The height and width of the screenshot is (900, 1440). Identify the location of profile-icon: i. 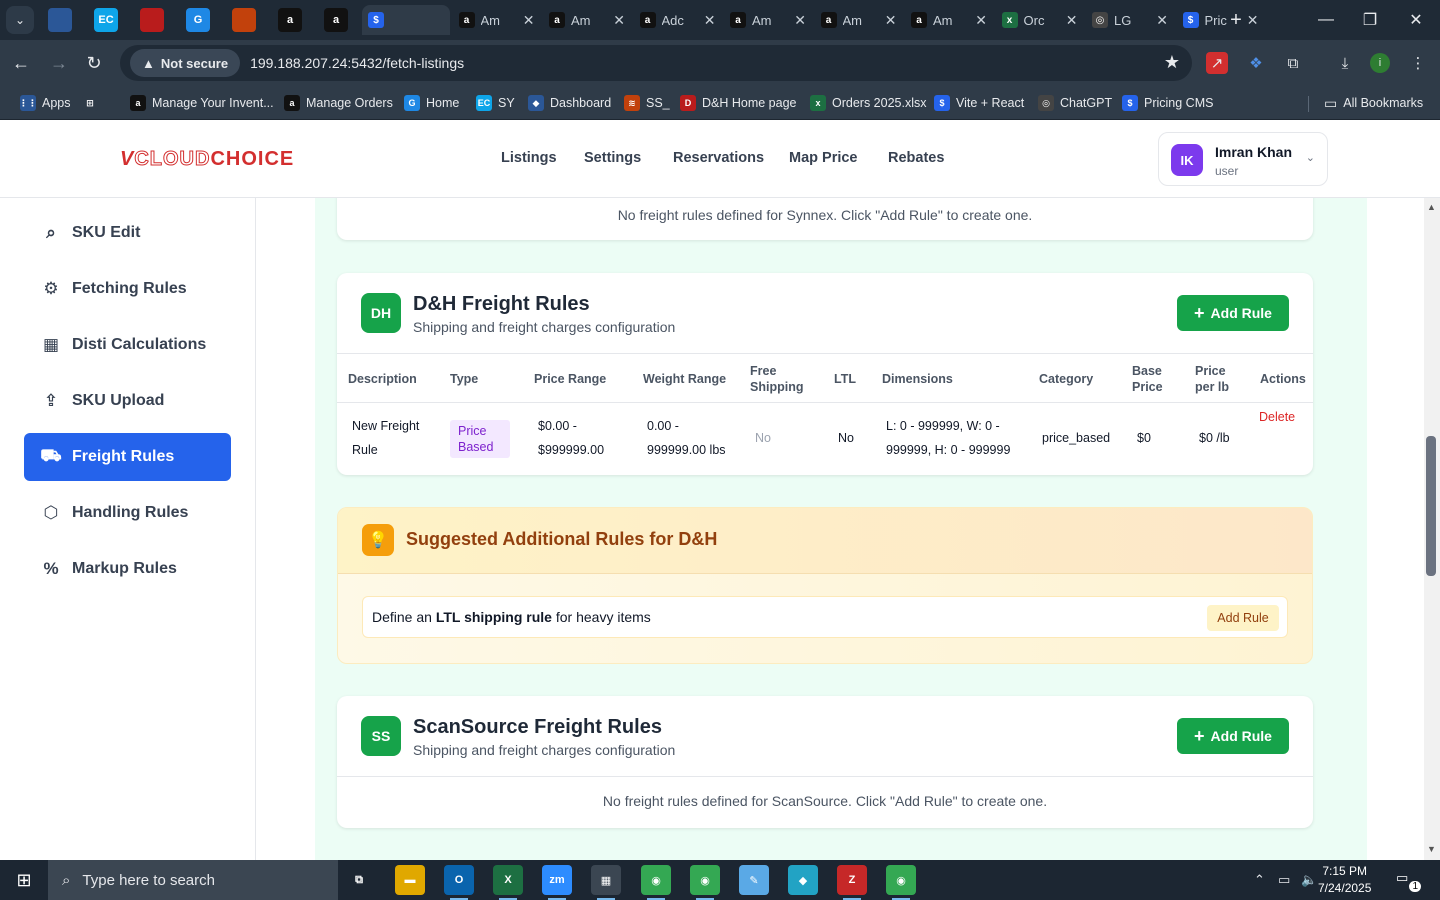
(1380, 63).